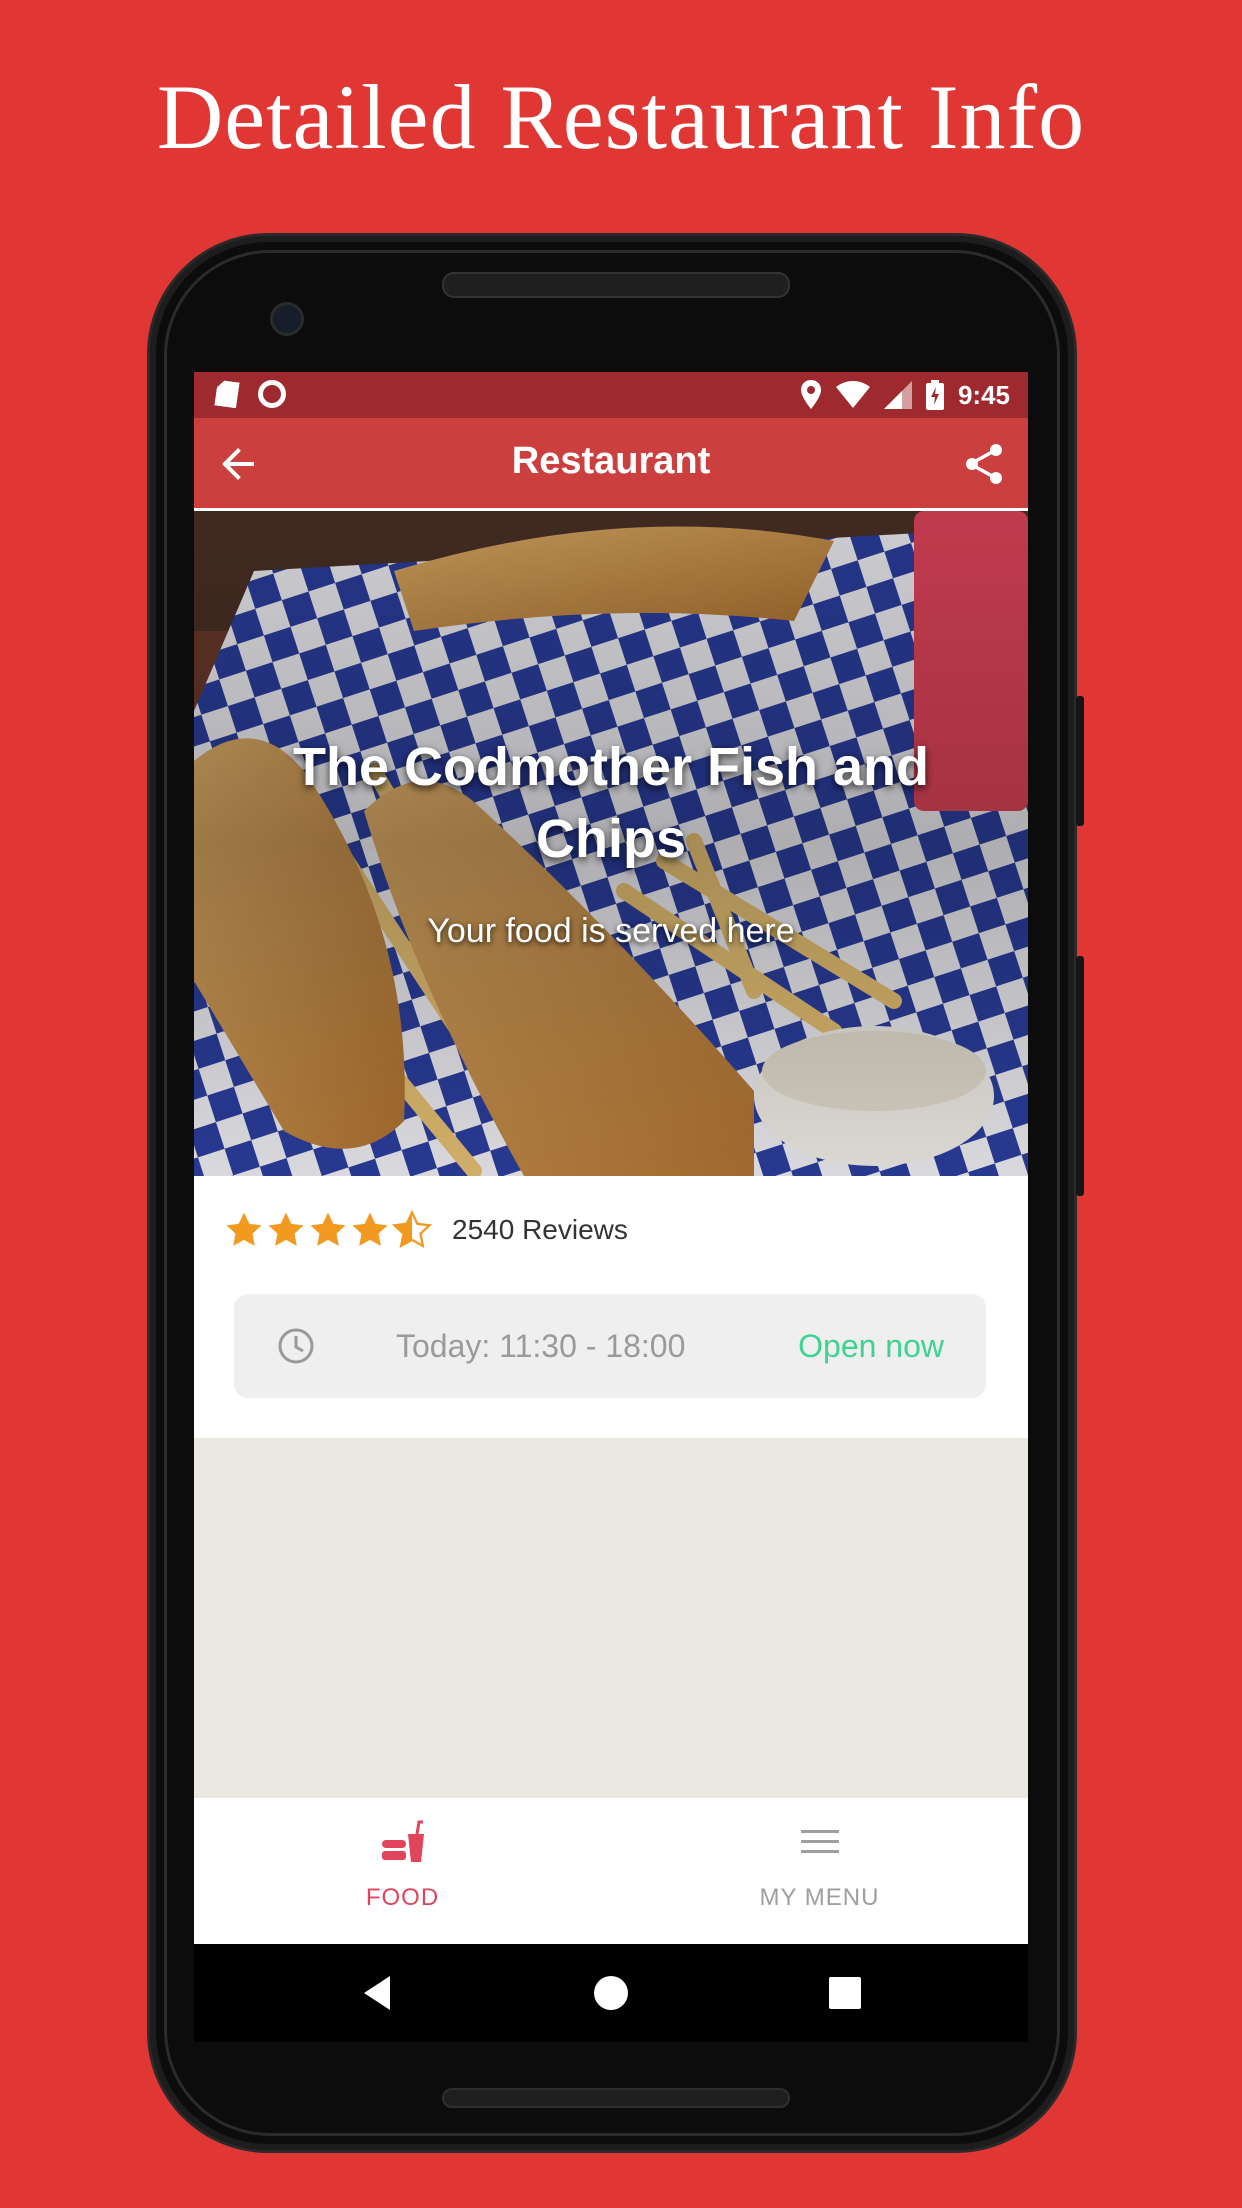 The height and width of the screenshot is (2208, 1242). I want to click on review-count: 2540 Reviews, so click(540, 1230).